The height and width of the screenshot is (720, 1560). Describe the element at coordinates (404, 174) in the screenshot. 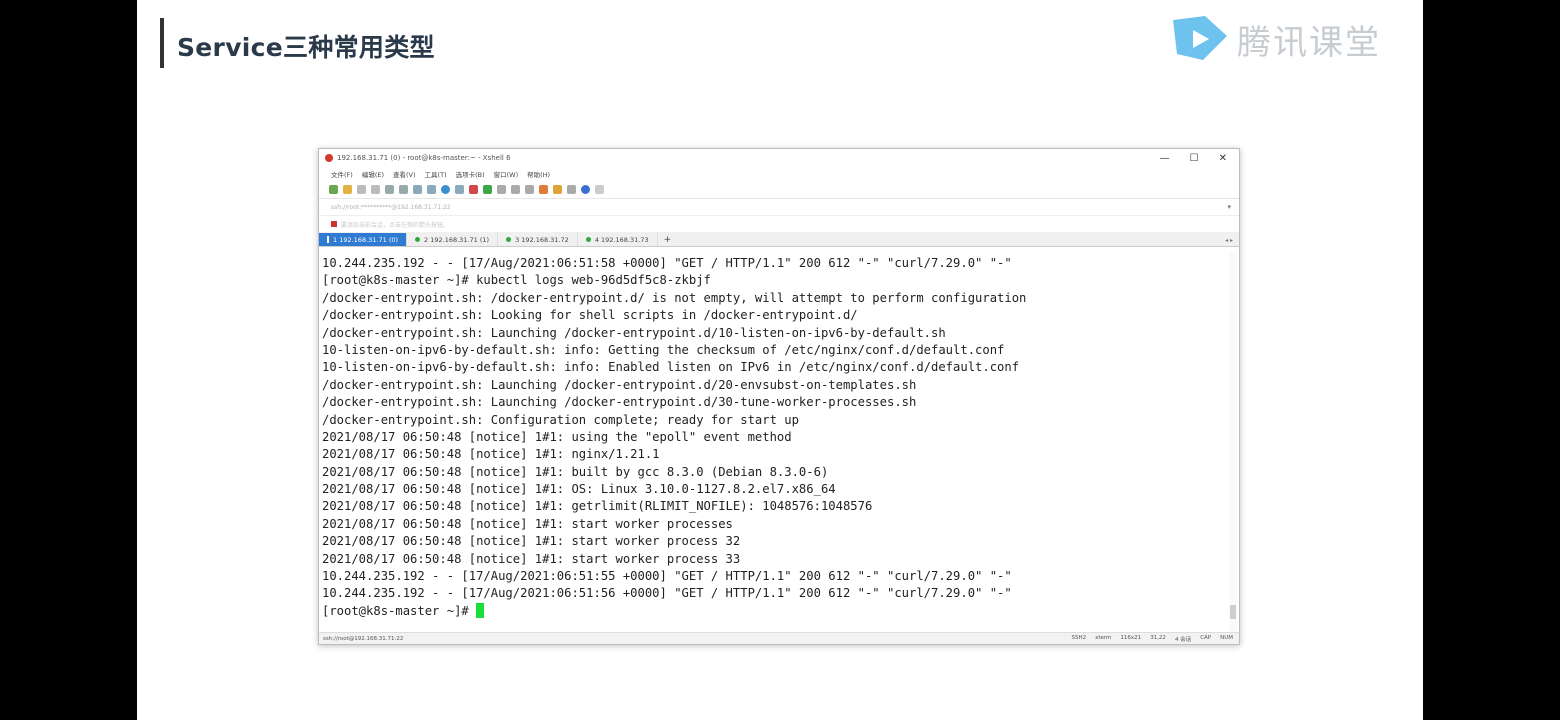

I see `menu-view: 查看(V)` at that location.